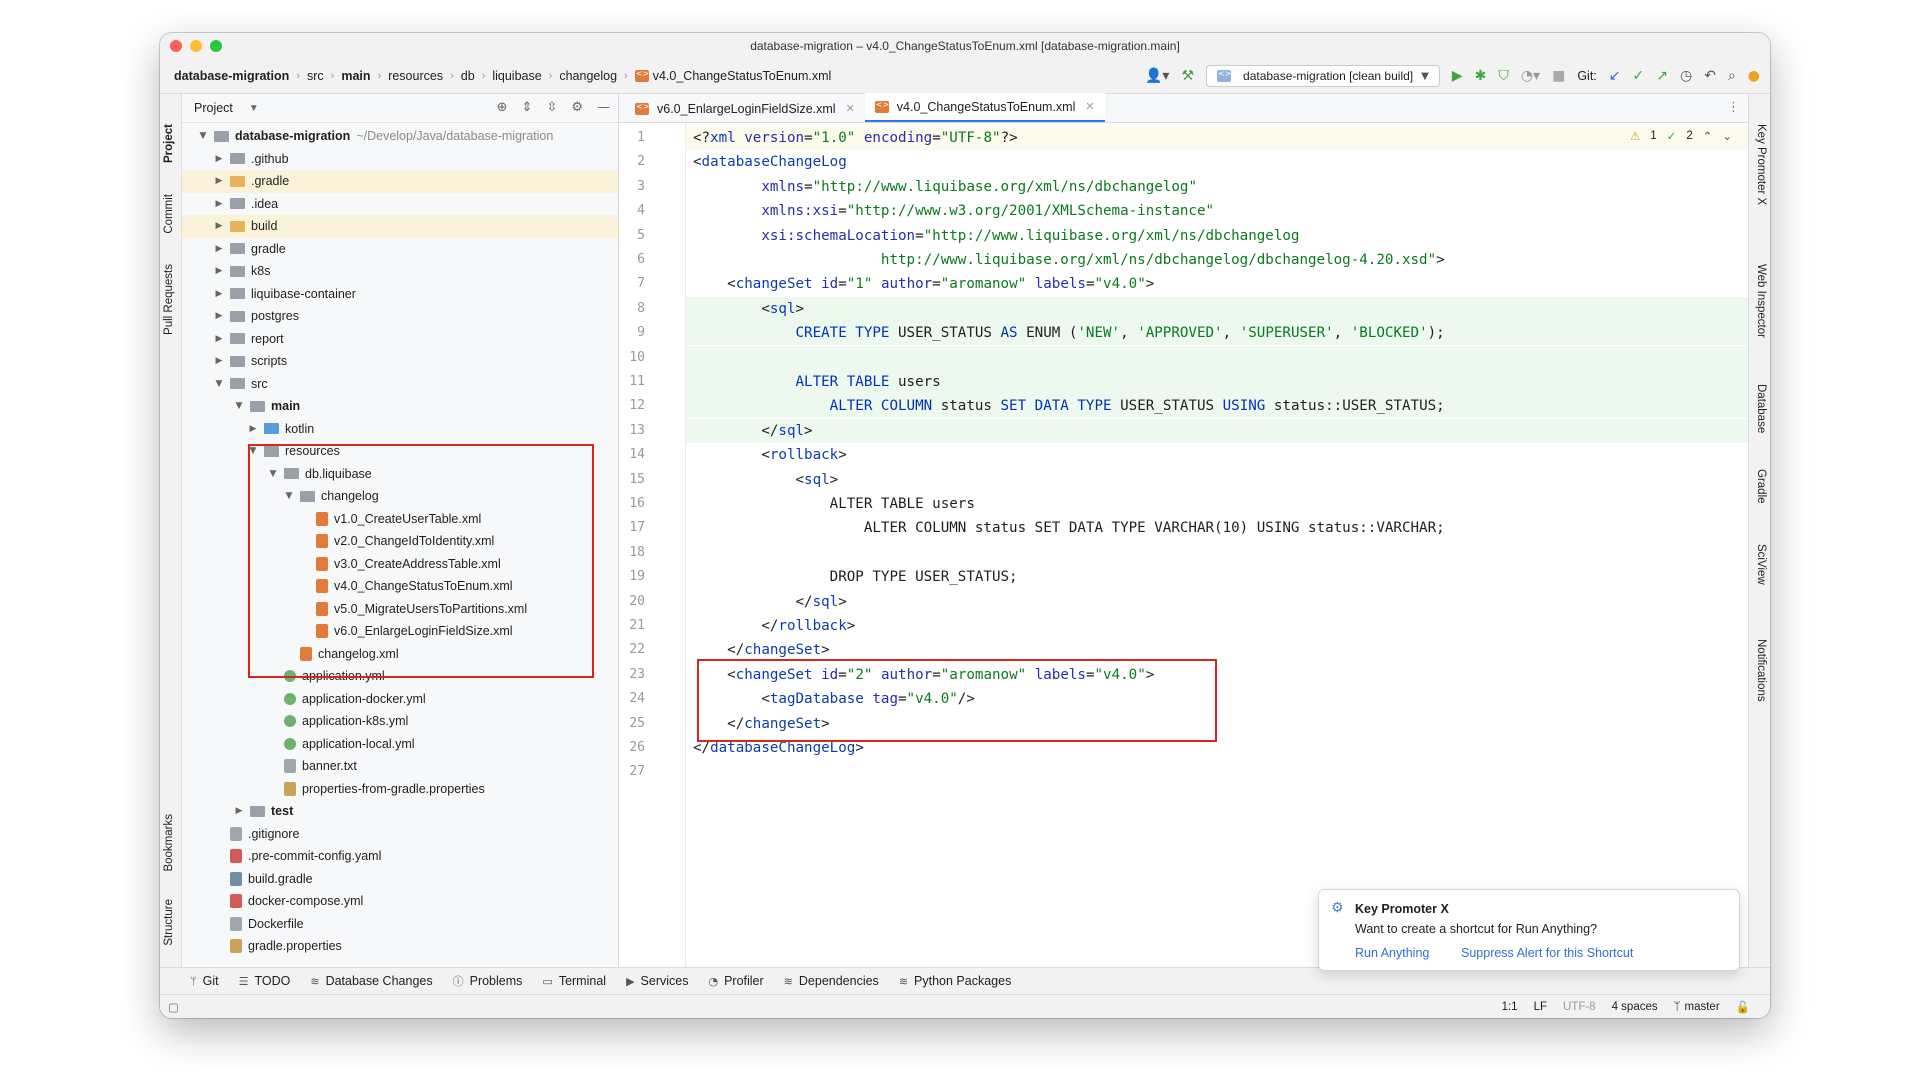  Describe the element at coordinates (1530, 76) in the screenshot. I see `profile-icon: ◔▾` at that location.